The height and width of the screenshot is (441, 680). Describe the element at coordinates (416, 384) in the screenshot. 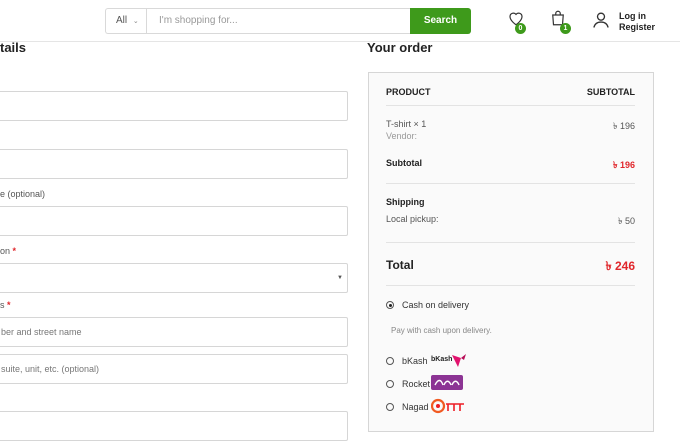

I see `rocket-label: Rocket` at that location.